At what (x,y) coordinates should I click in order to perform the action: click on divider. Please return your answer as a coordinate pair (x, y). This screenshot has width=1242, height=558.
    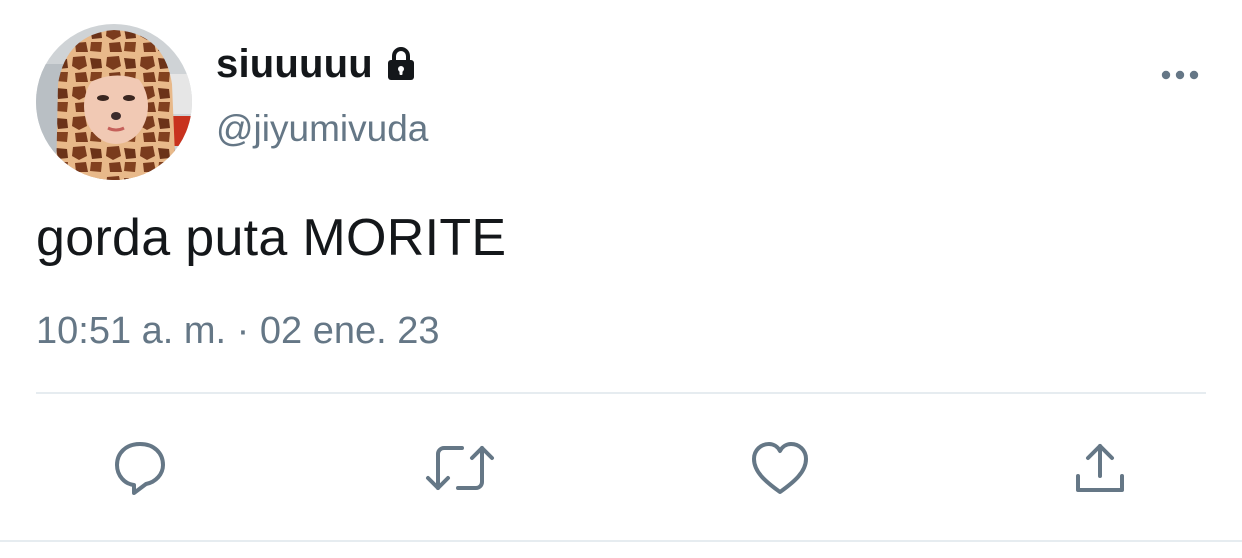
    Looking at the image, I should click on (621, 393).